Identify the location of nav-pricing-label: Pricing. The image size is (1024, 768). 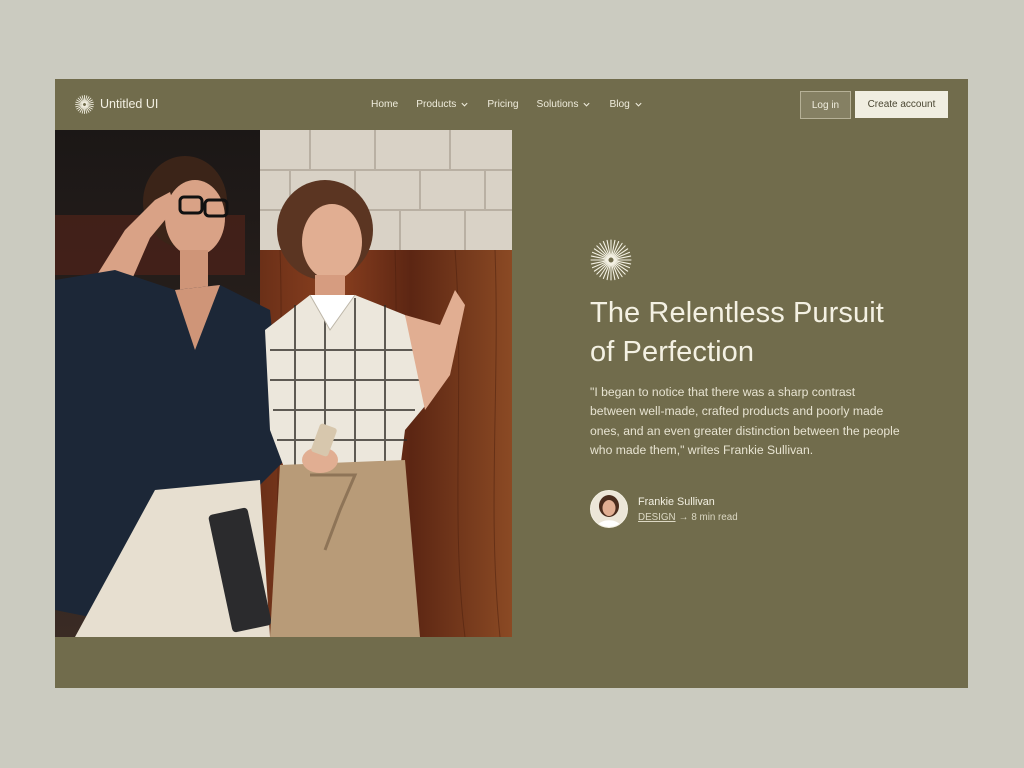
(503, 104).